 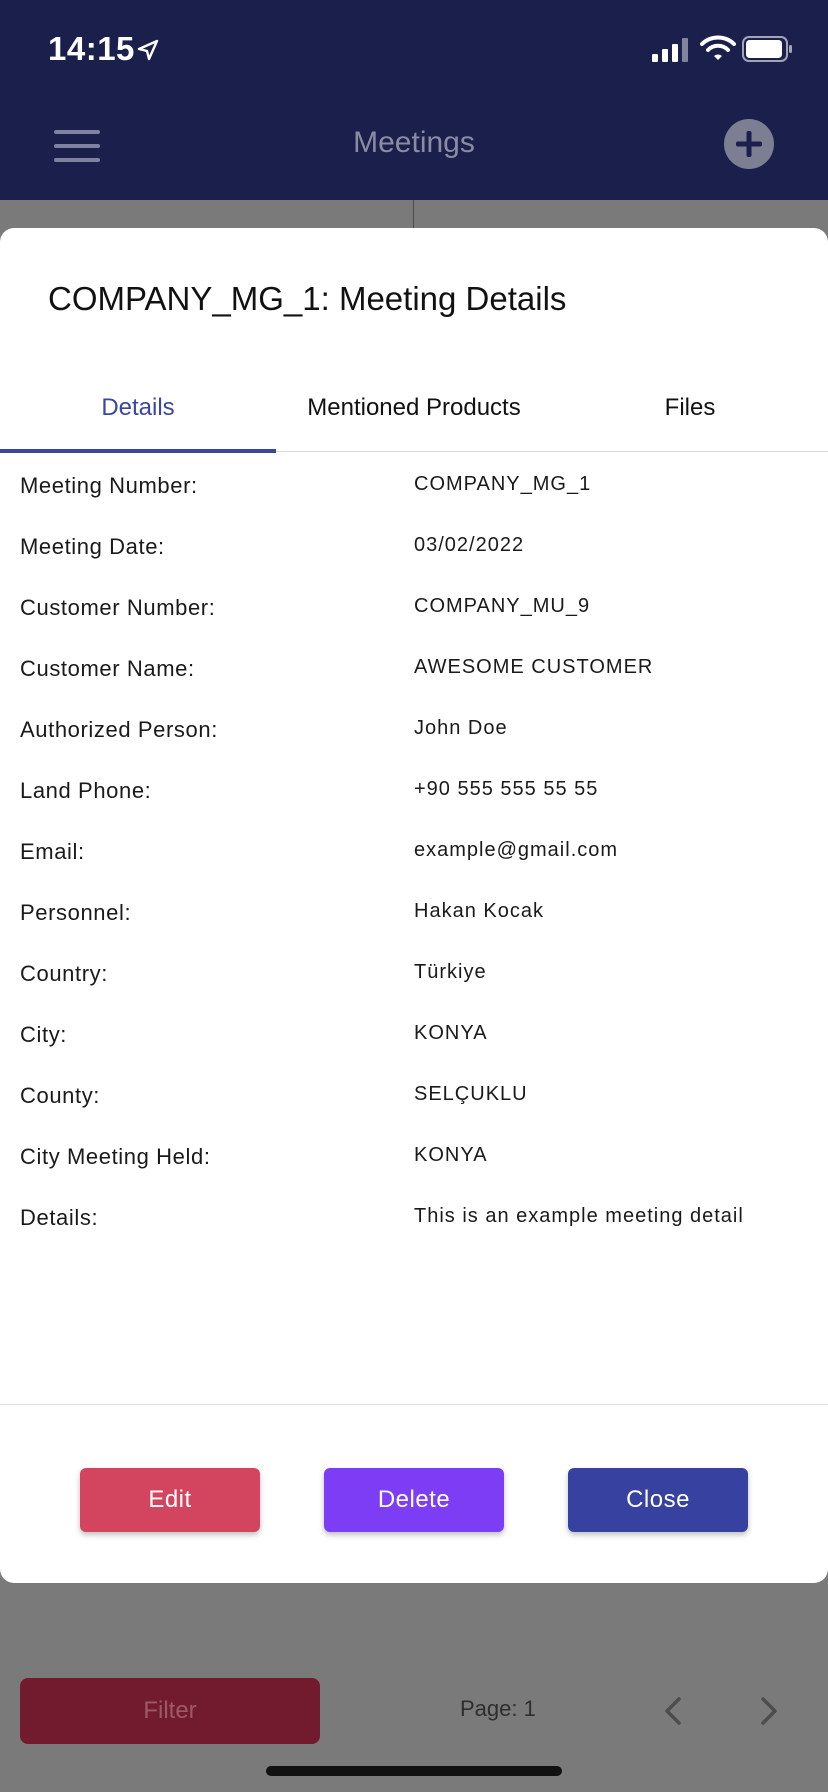 What do you see at coordinates (307, 298) in the screenshot?
I see `modal-title: COMPANY_MG_1: Meeting Details` at bounding box center [307, 298].